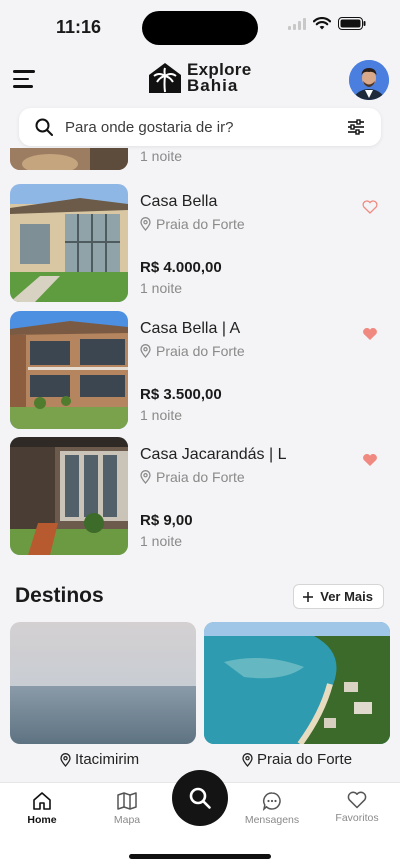  I want to click on tab-home: Home, so click(42, 808).